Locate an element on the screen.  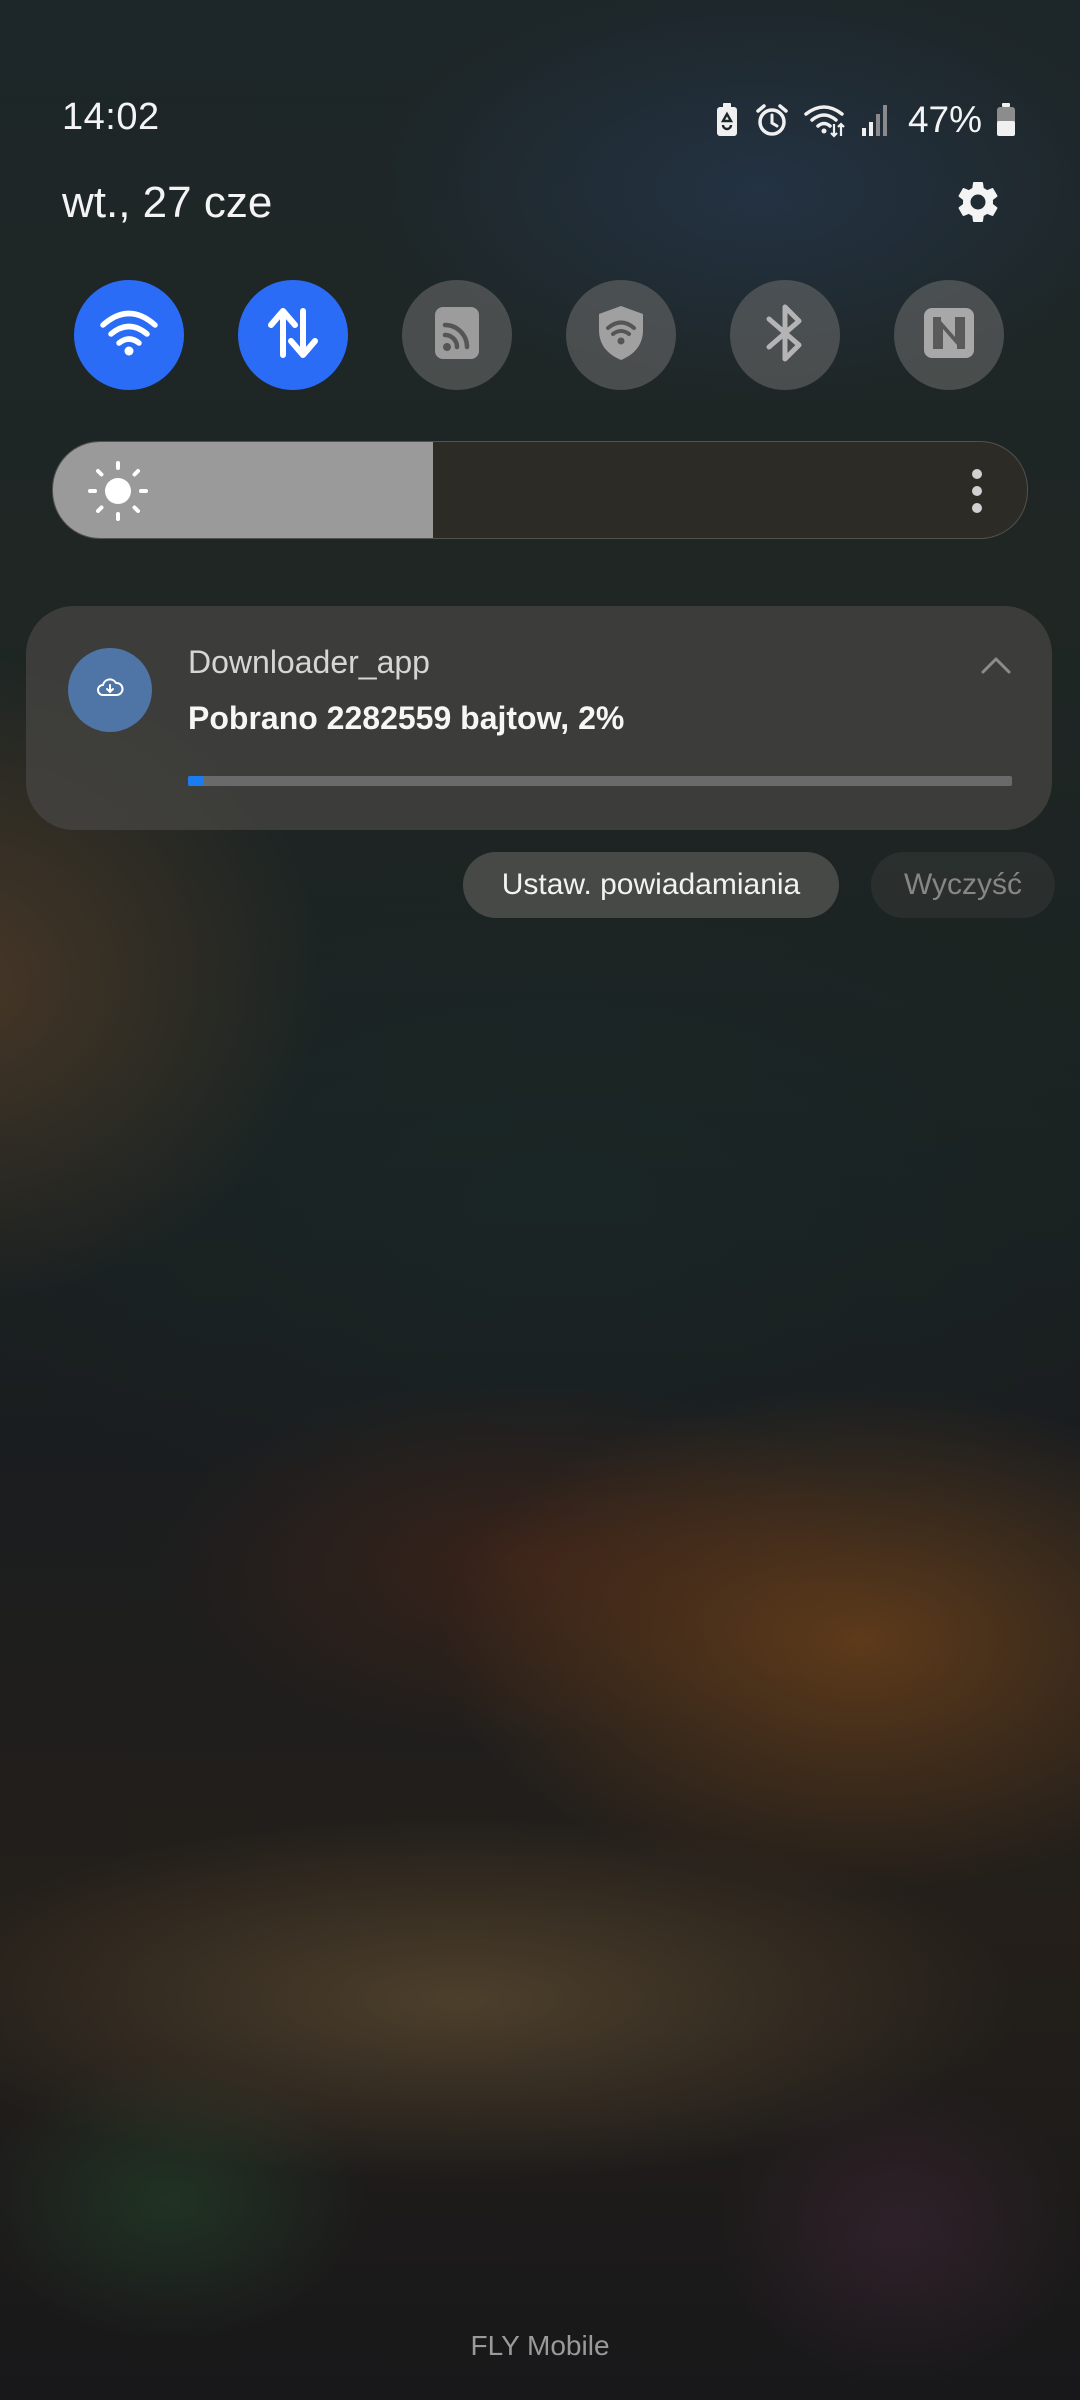
clear-button: Wyczyść is located at coordinates (963, 885).